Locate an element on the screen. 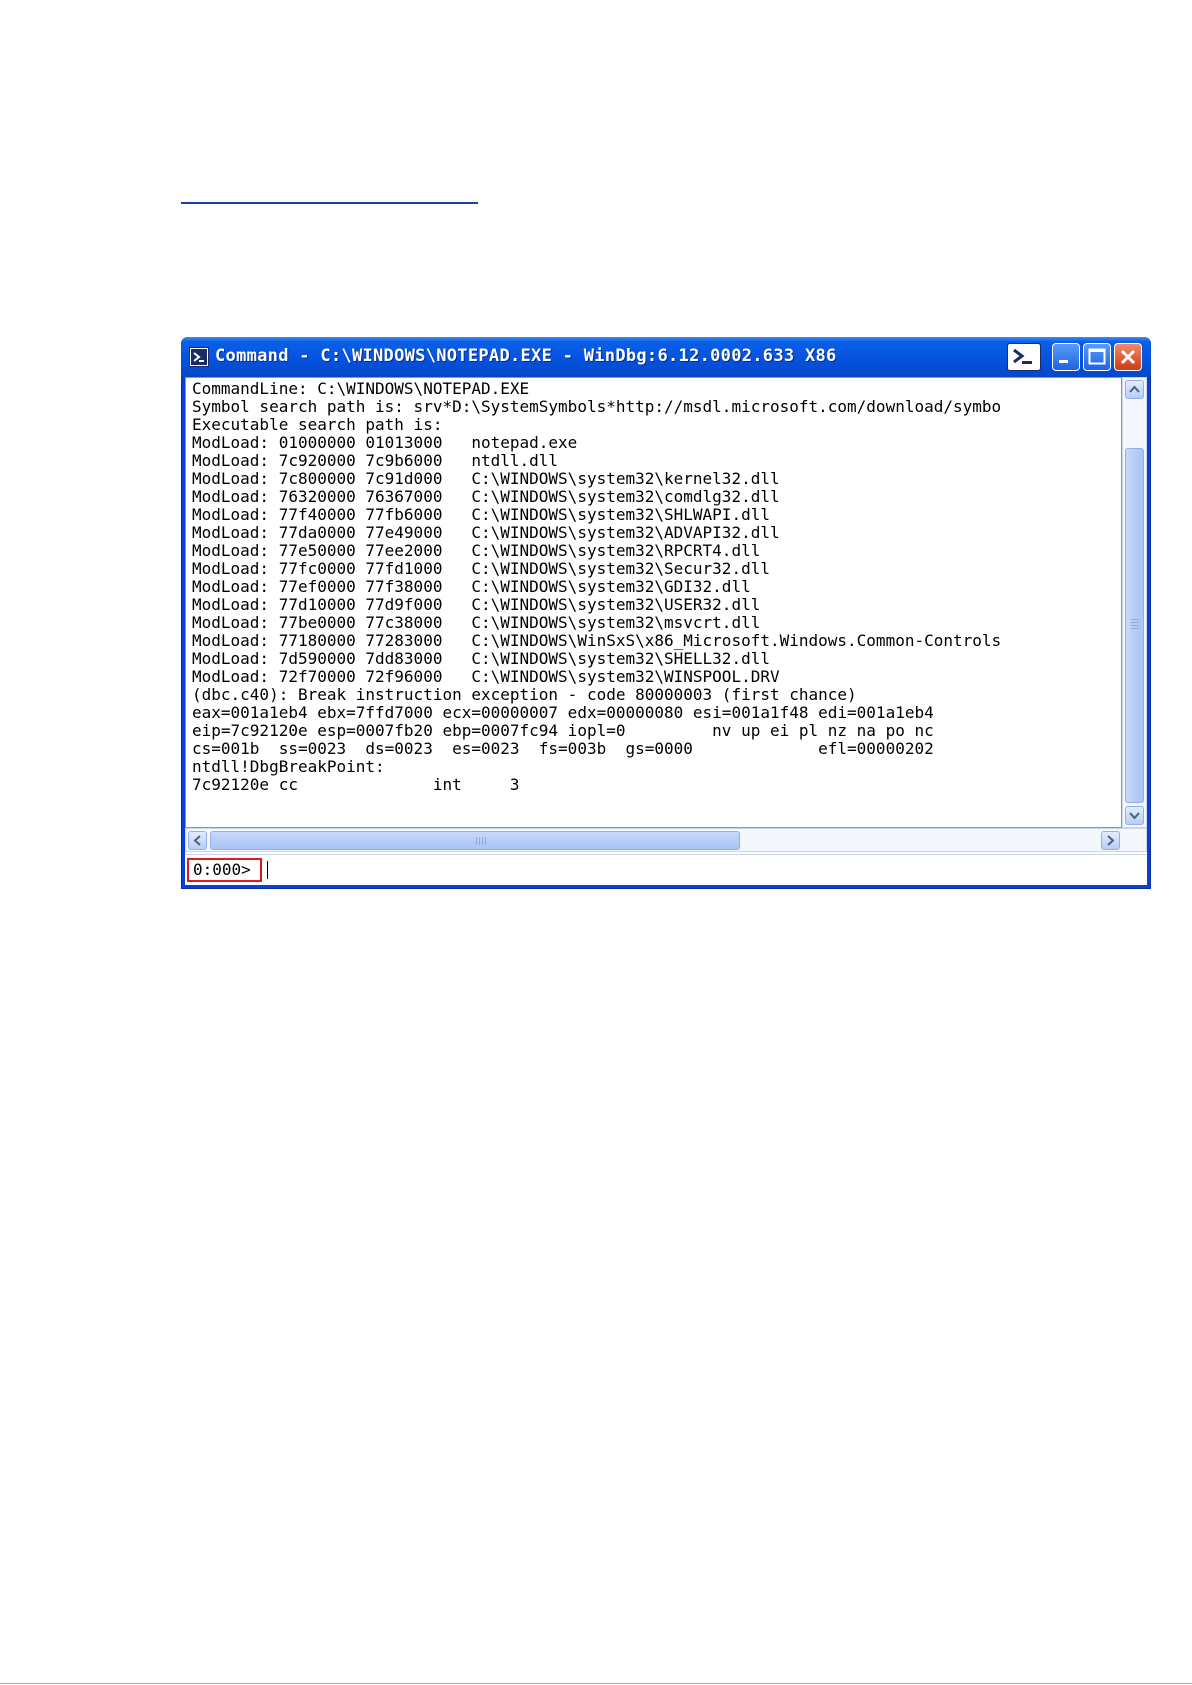 This screenshot has width=1192, height=1685. chevron-down-icon is located at coordinates (1134, 816).